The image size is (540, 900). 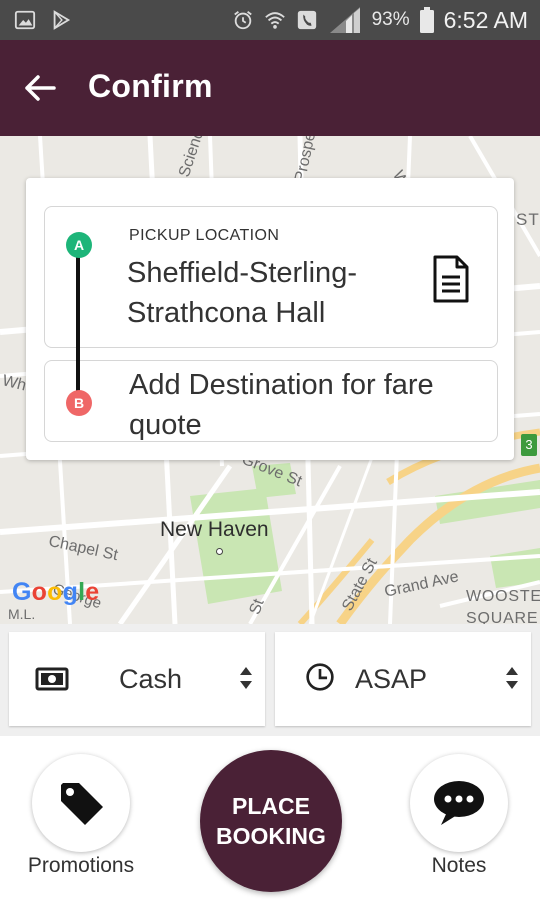 What do you see at coordinates (242, 20) in the screenshot?
I see `alarm-icon` at bounding box center [242, 20].